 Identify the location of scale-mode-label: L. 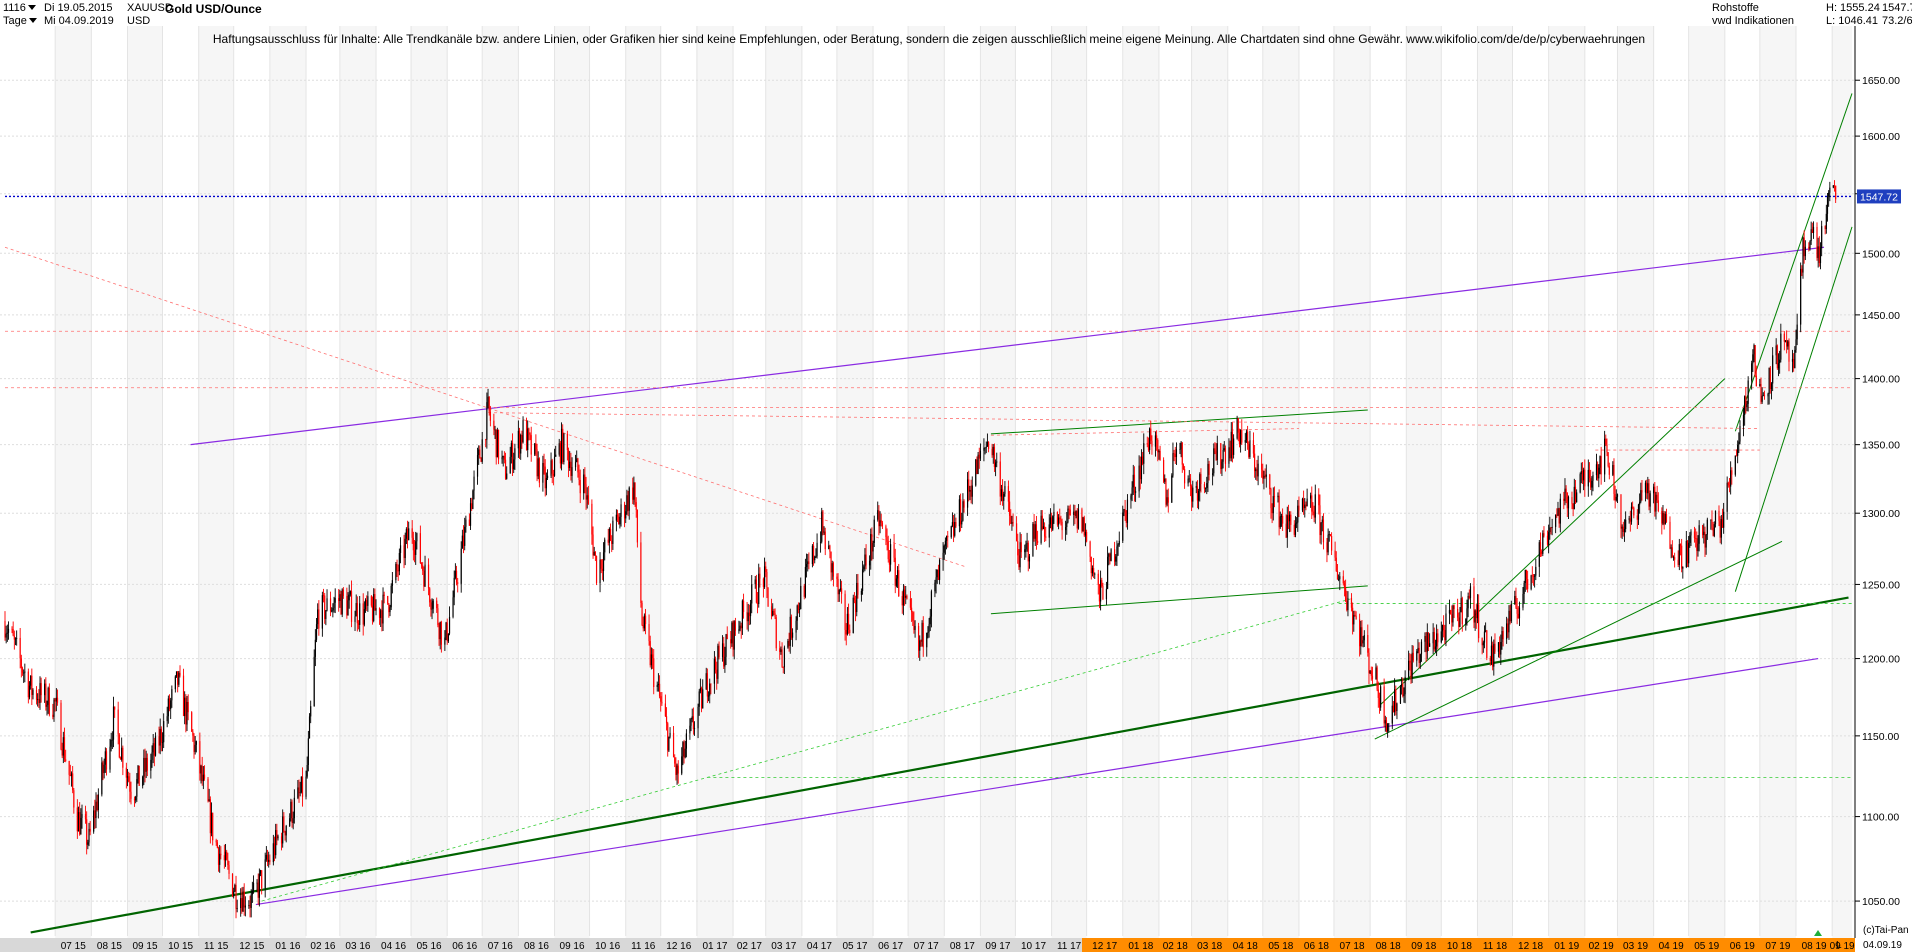
(1839, 945).